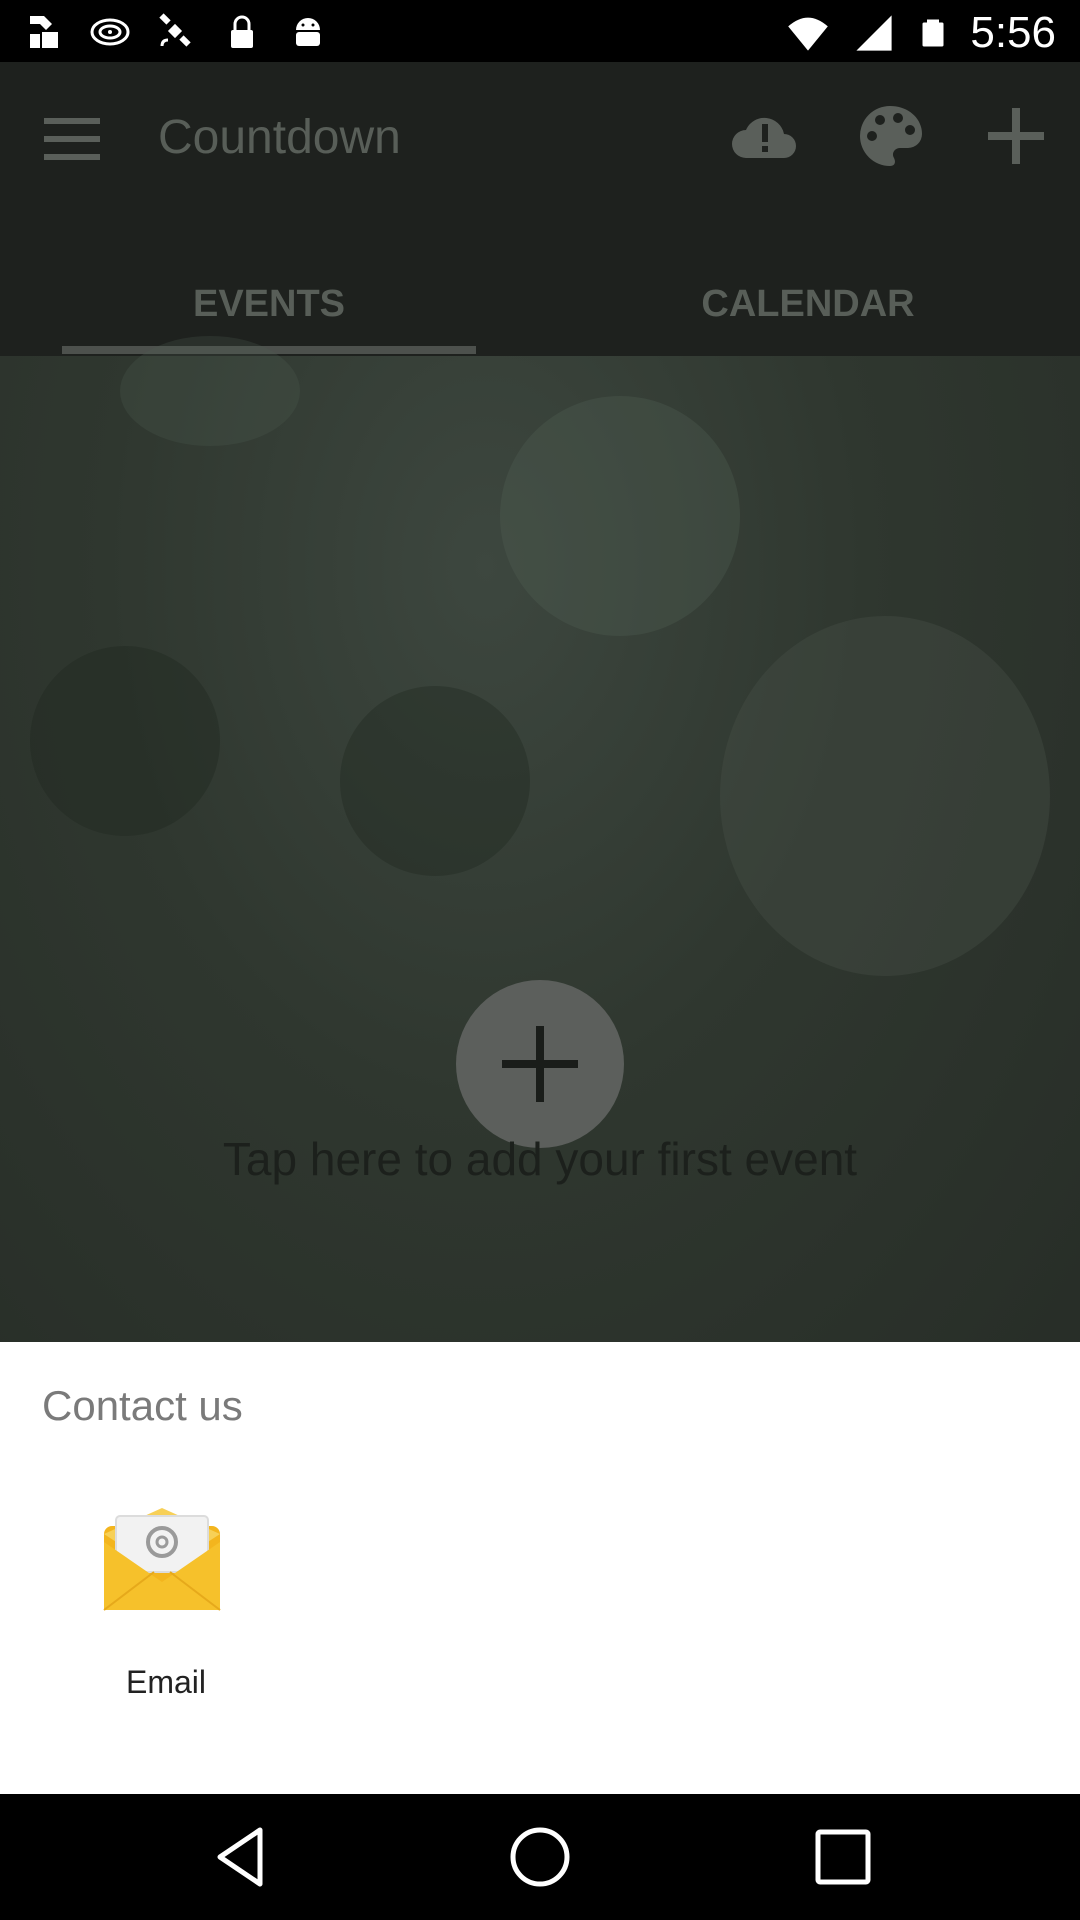 This screenshot has width=1080, height=1920. I want to click on status-bar: 5:56, so click(540, 31).